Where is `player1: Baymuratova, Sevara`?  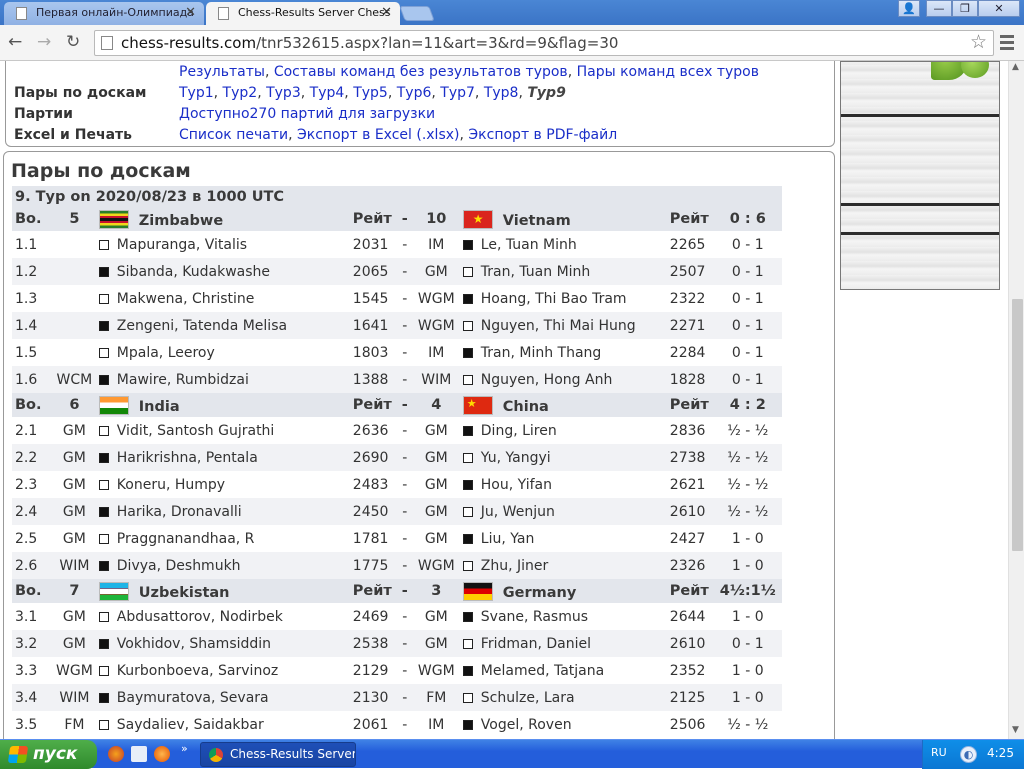
player1: Baymuratova, Sevara is located at coordinates (222, 697).